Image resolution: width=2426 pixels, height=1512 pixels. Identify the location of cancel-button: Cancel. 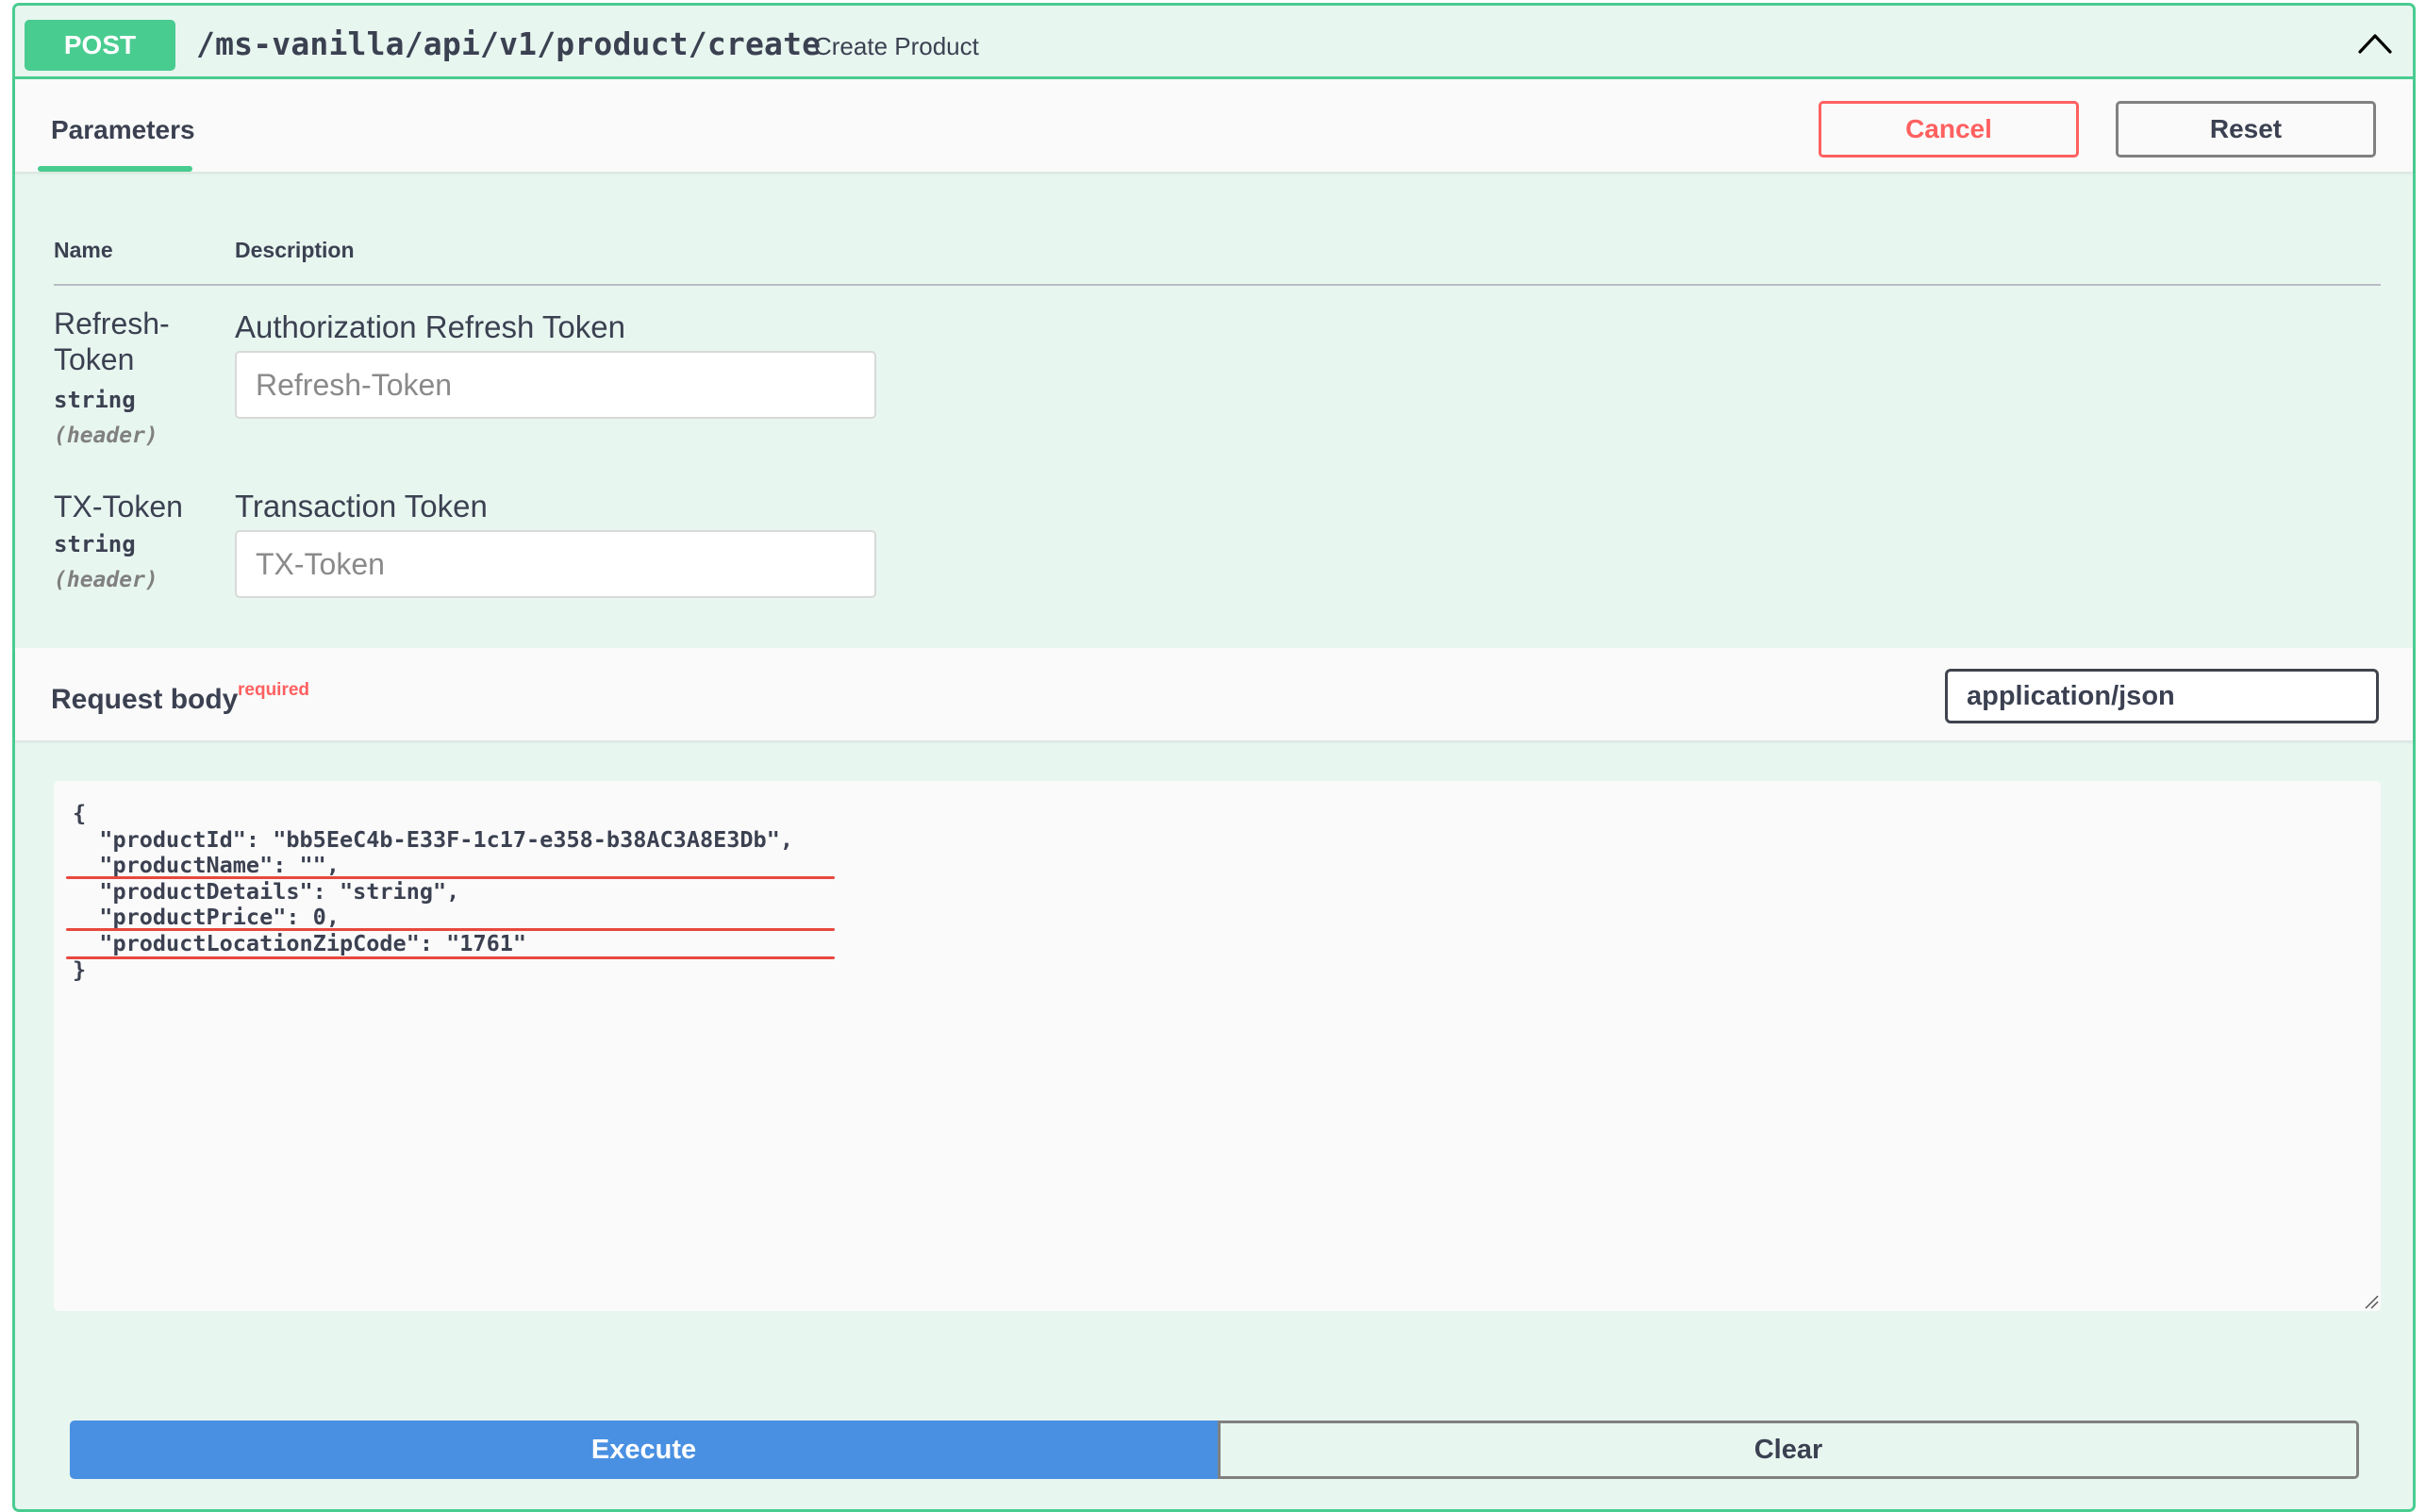
(1949, 129).